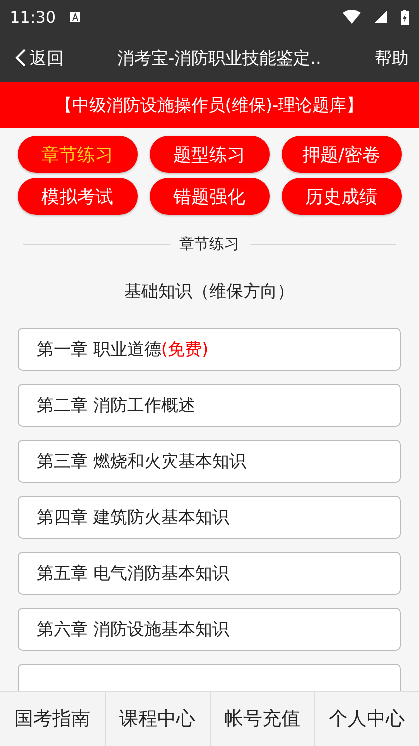  What do you see at coordinates (219, 59) in the screenshot?
I see `toolbar-title: 消考宝-消防职业技能鉴定..` at bounding box center [219, 59].